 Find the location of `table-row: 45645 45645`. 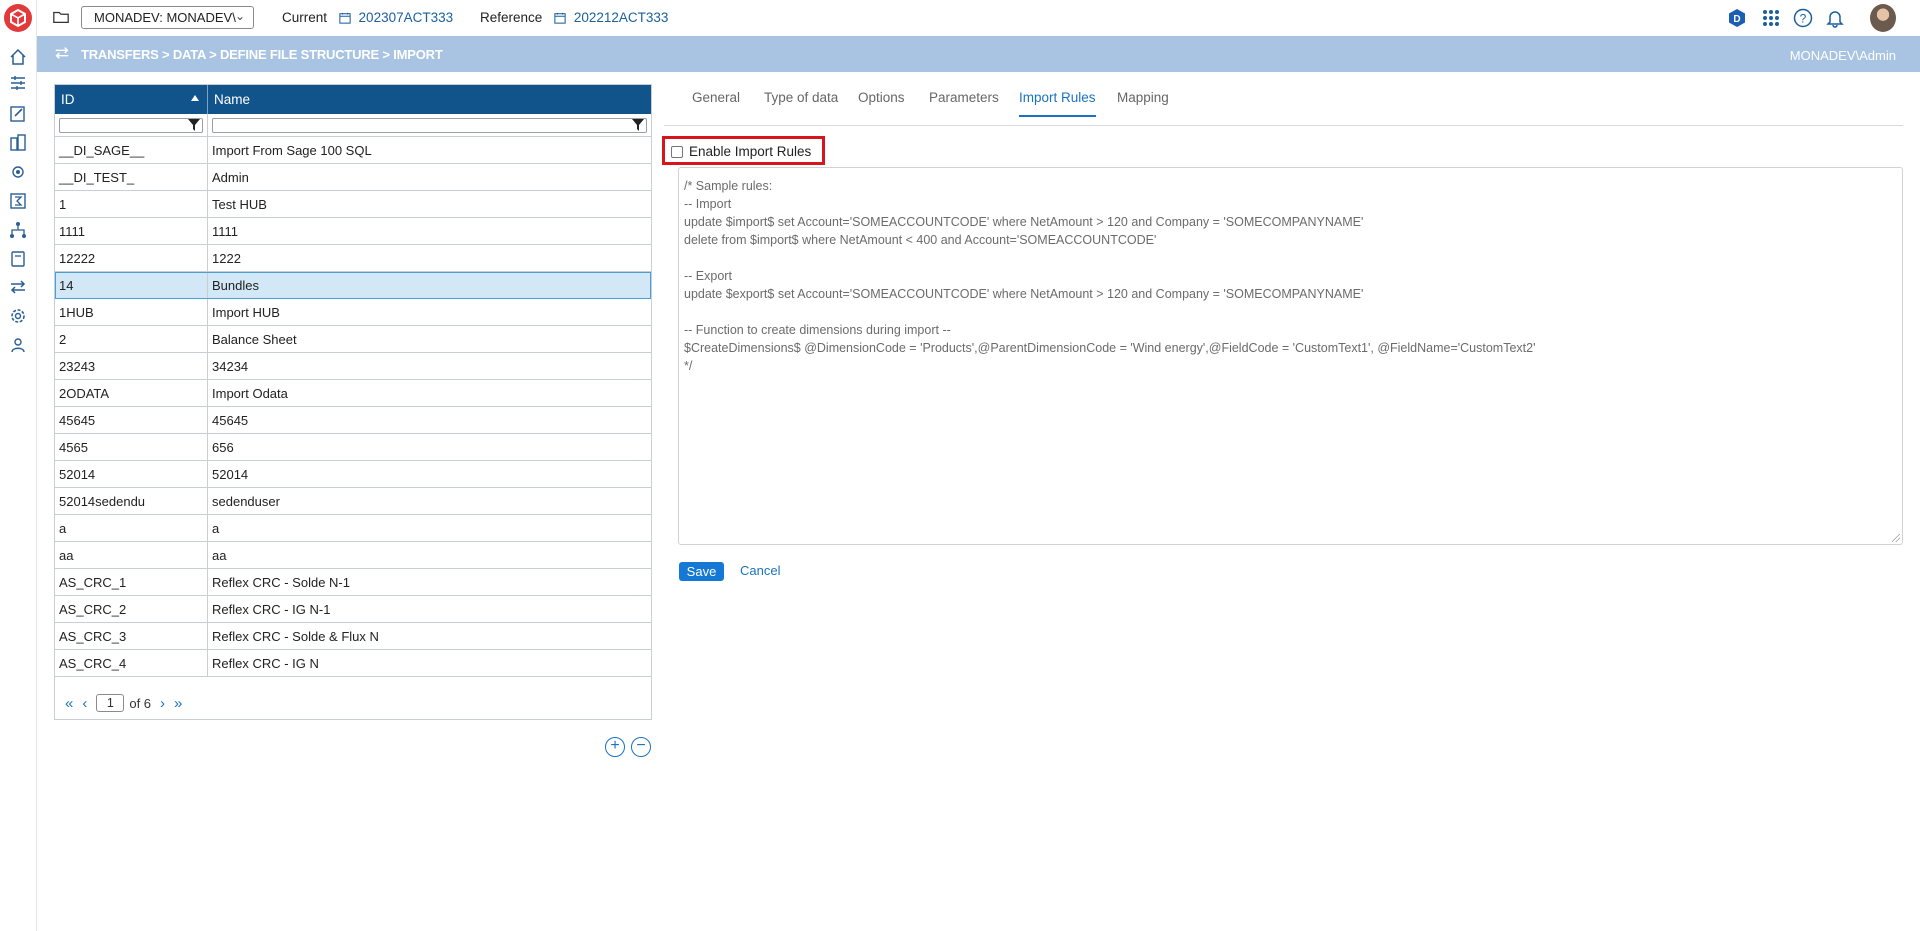

table-row: 45645 45645 is located at coordinates (353, 420).